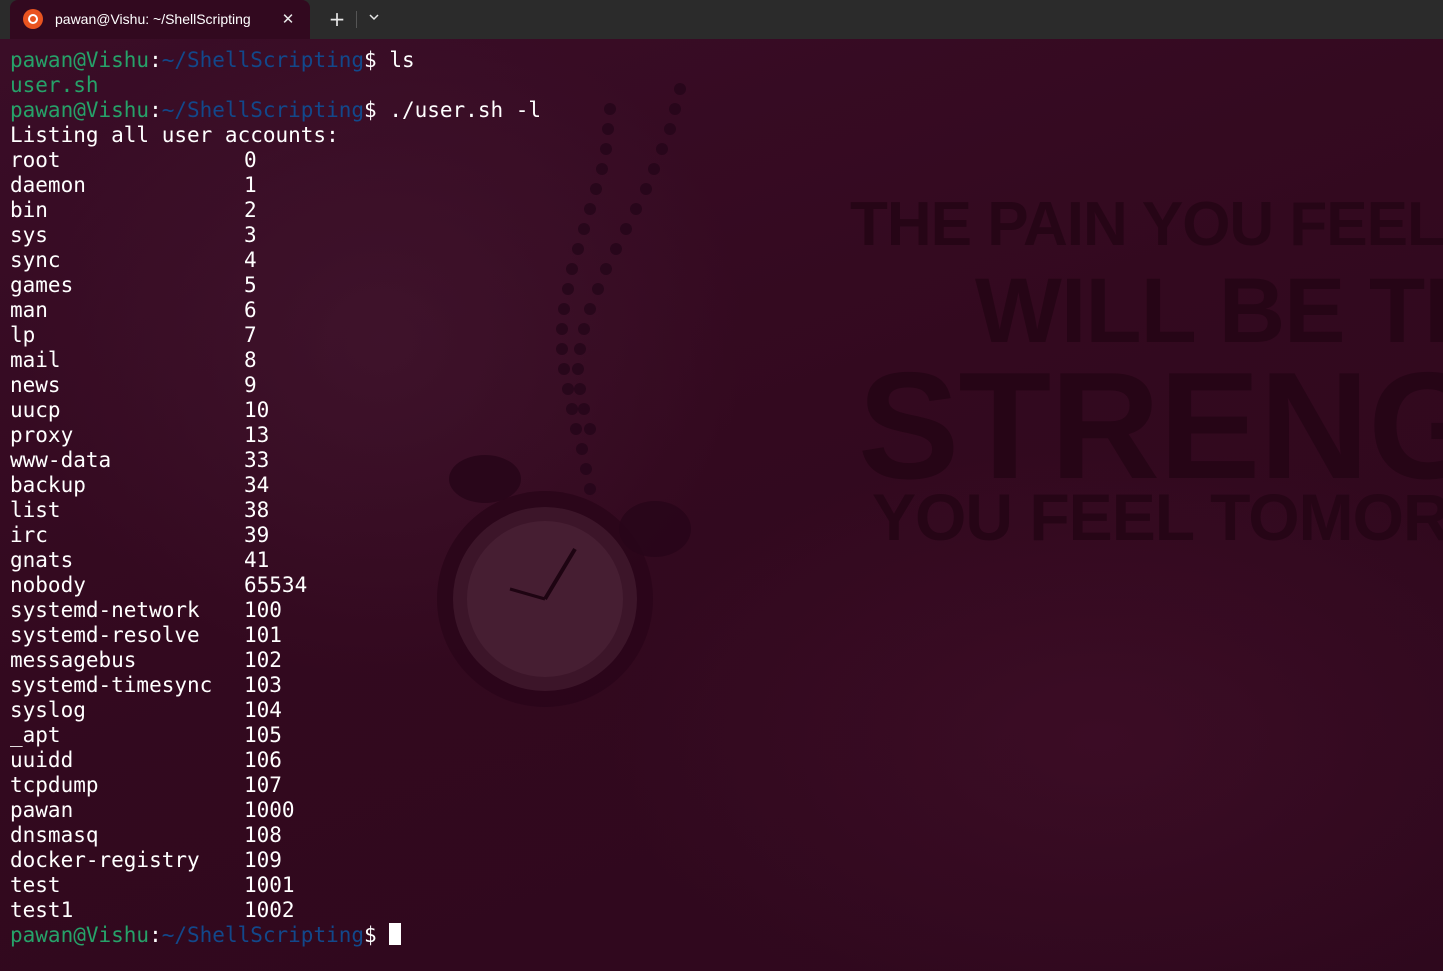 This screenshot has width=1443, height=971. What do you see at coordinates (42, 760) in the screenshot?
I see `user-name: uuidd` at bounding box center [42, 760].